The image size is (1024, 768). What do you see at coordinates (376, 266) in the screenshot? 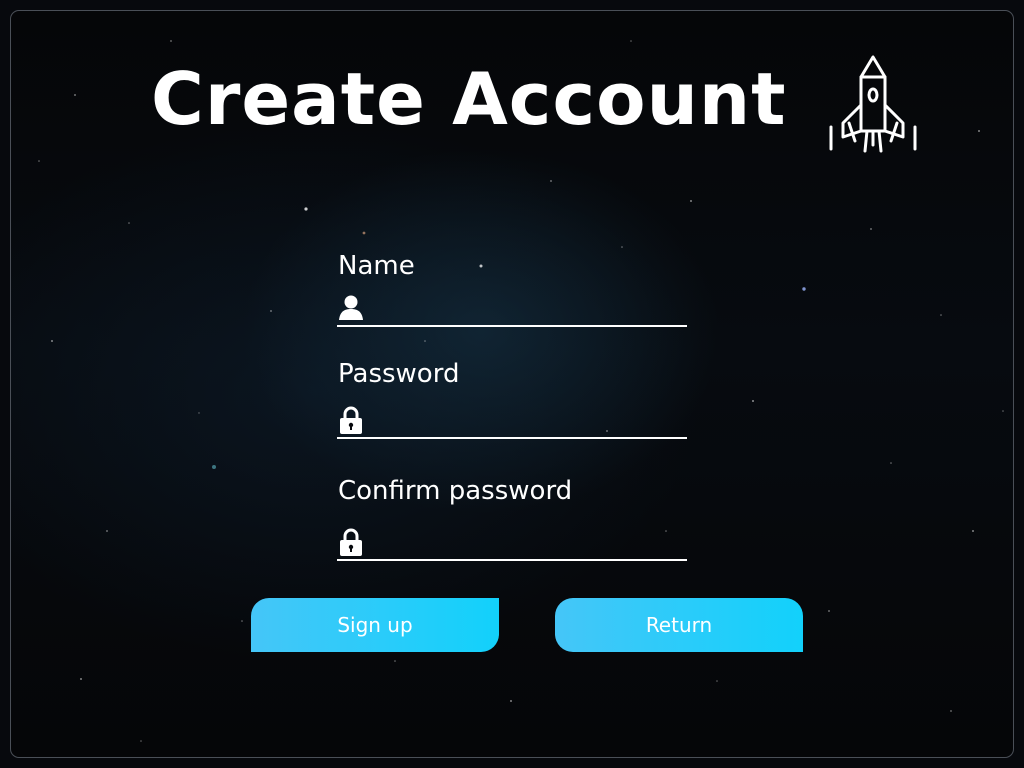
I see `name-label: Name` at bounding box center [376, 266].